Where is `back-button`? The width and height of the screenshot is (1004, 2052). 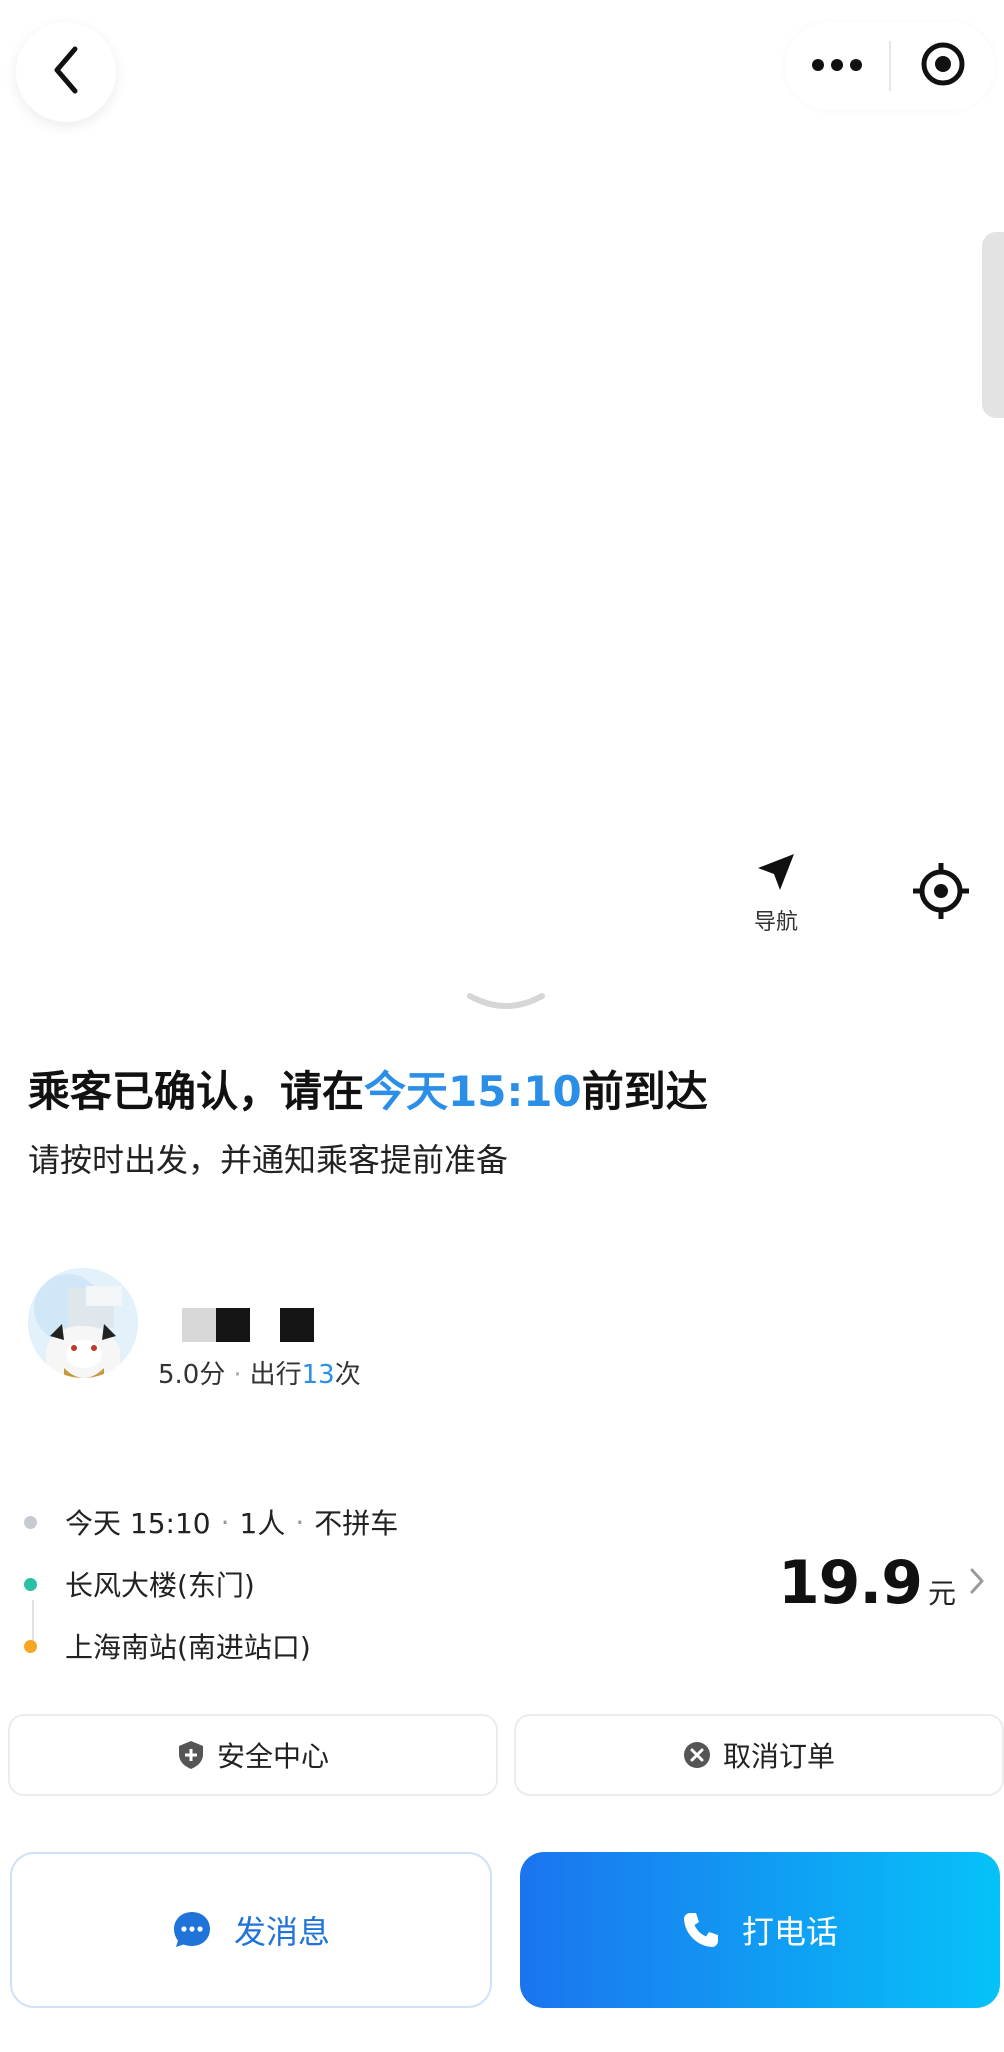 back-button is located at coordinates (66, 72).